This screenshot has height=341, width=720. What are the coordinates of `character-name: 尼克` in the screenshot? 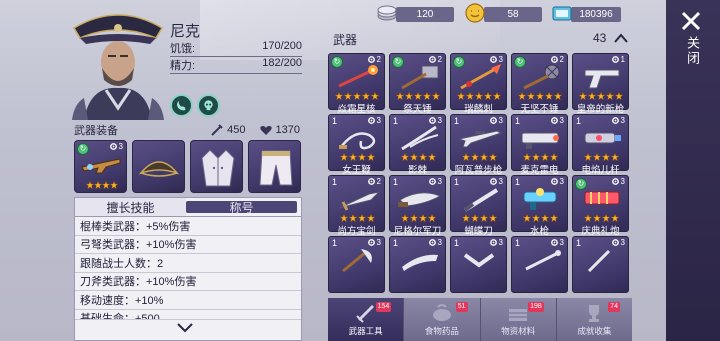 It's located at (185, 31).